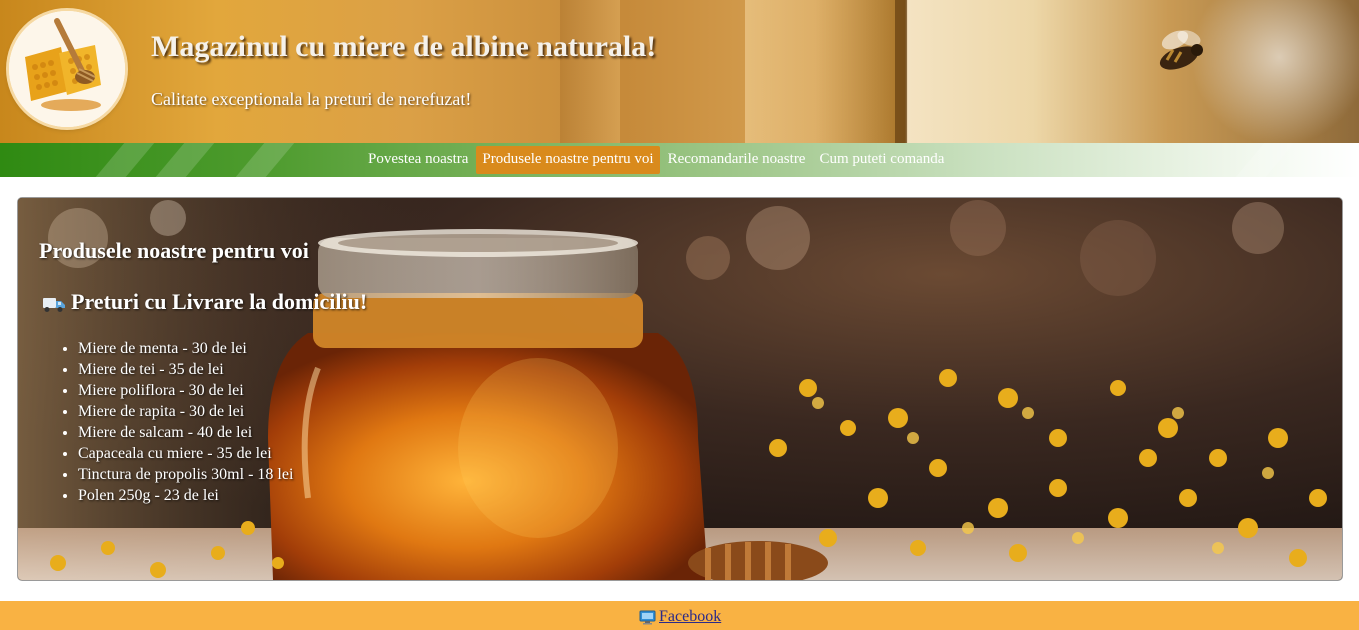  Describe the element at coordinates (820, 71) in the screenshot. I see `header-background-plank` at that location.